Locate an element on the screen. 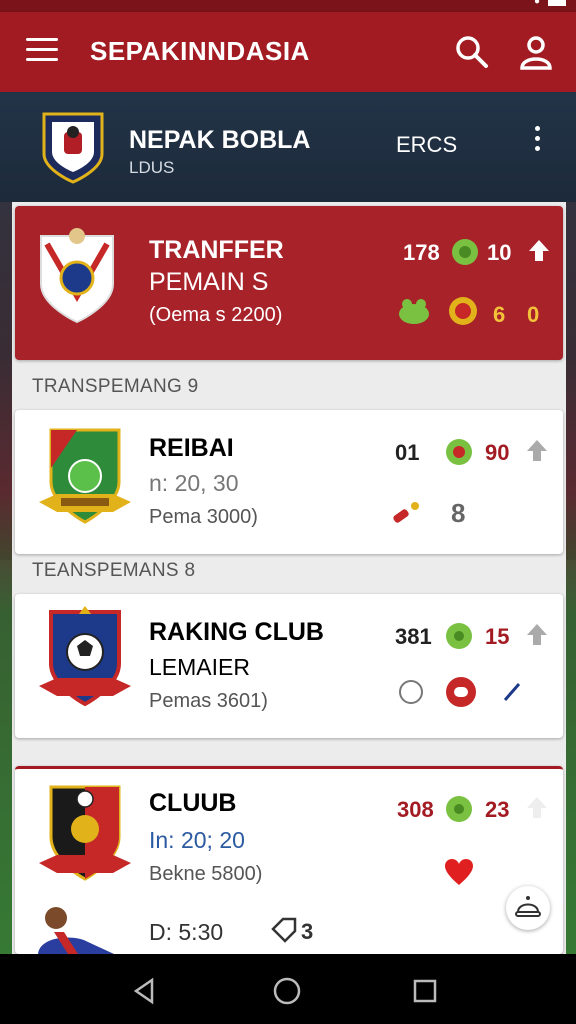 This screenshot has width=576, height=1024. more-options-icon is located at coordinates (537, 142).